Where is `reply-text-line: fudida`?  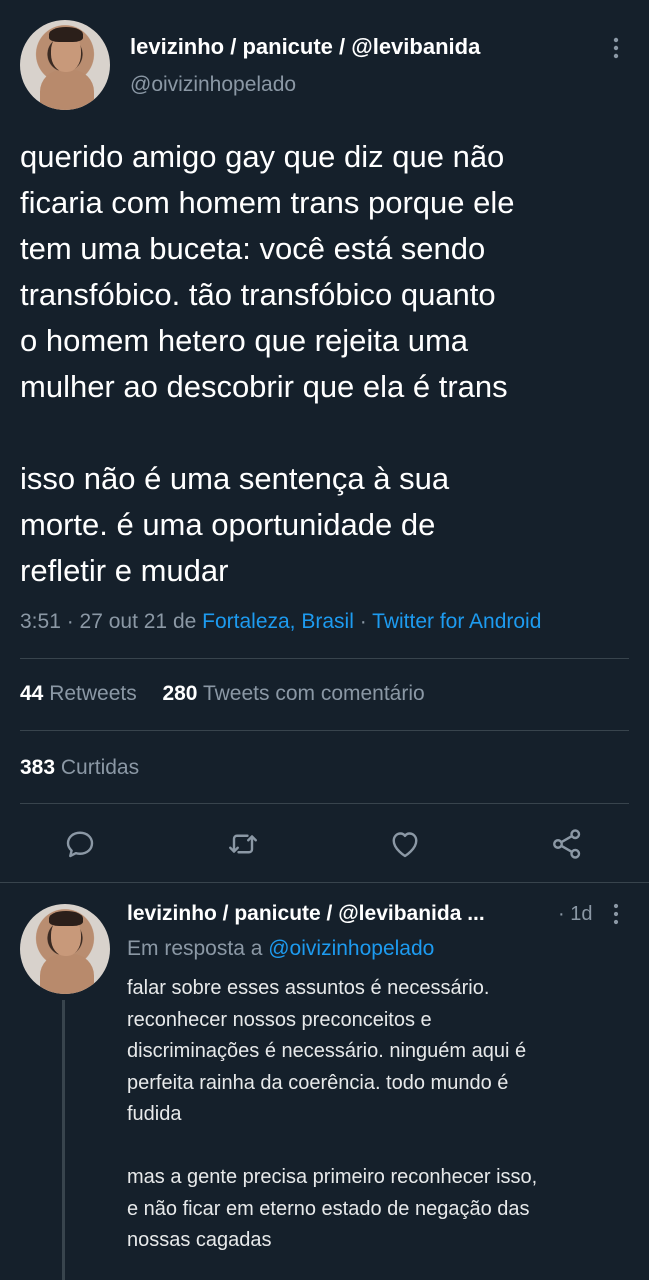 reply-text-line: fudida is located at coordinates (154, 1114).